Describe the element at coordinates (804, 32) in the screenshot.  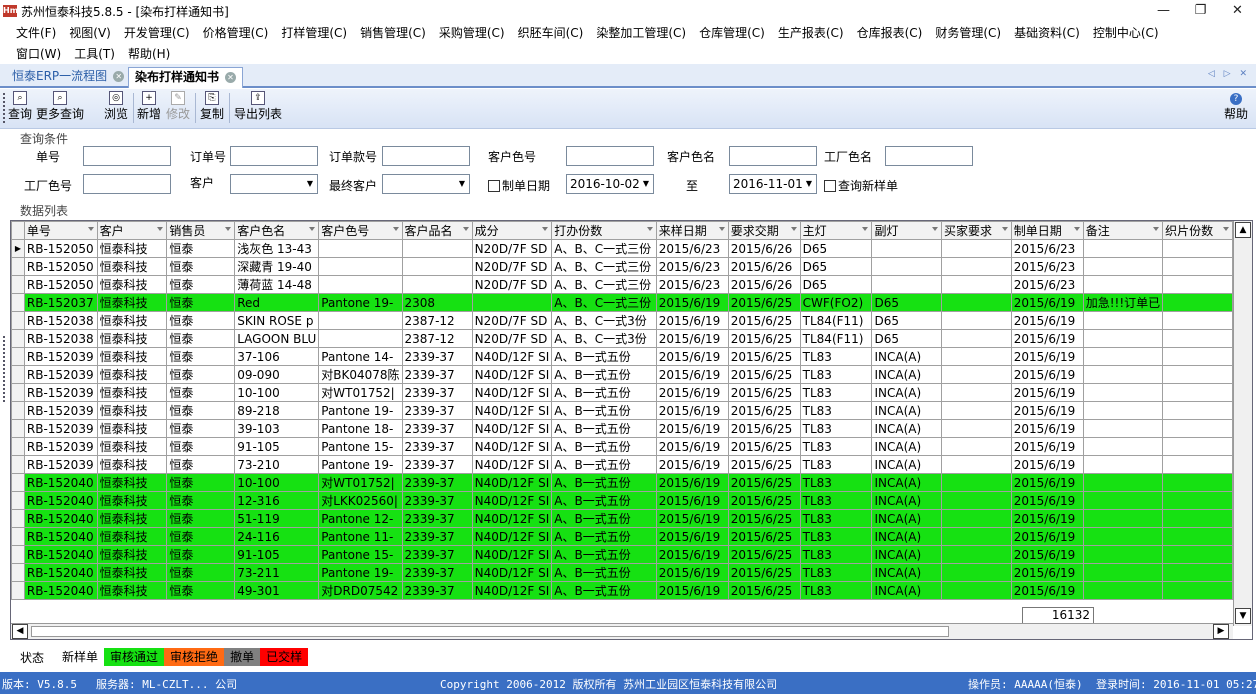
I see `menu-item: 生产报表(C)` at that location.